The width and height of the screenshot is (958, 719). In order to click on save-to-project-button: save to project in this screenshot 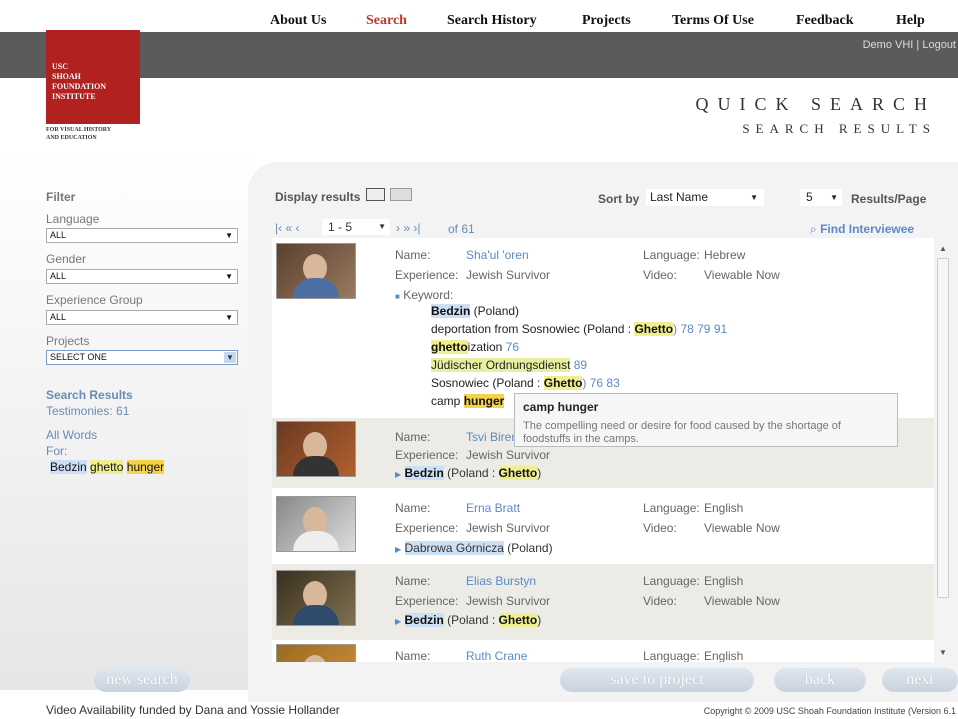, I will do `click(657, 680)`.